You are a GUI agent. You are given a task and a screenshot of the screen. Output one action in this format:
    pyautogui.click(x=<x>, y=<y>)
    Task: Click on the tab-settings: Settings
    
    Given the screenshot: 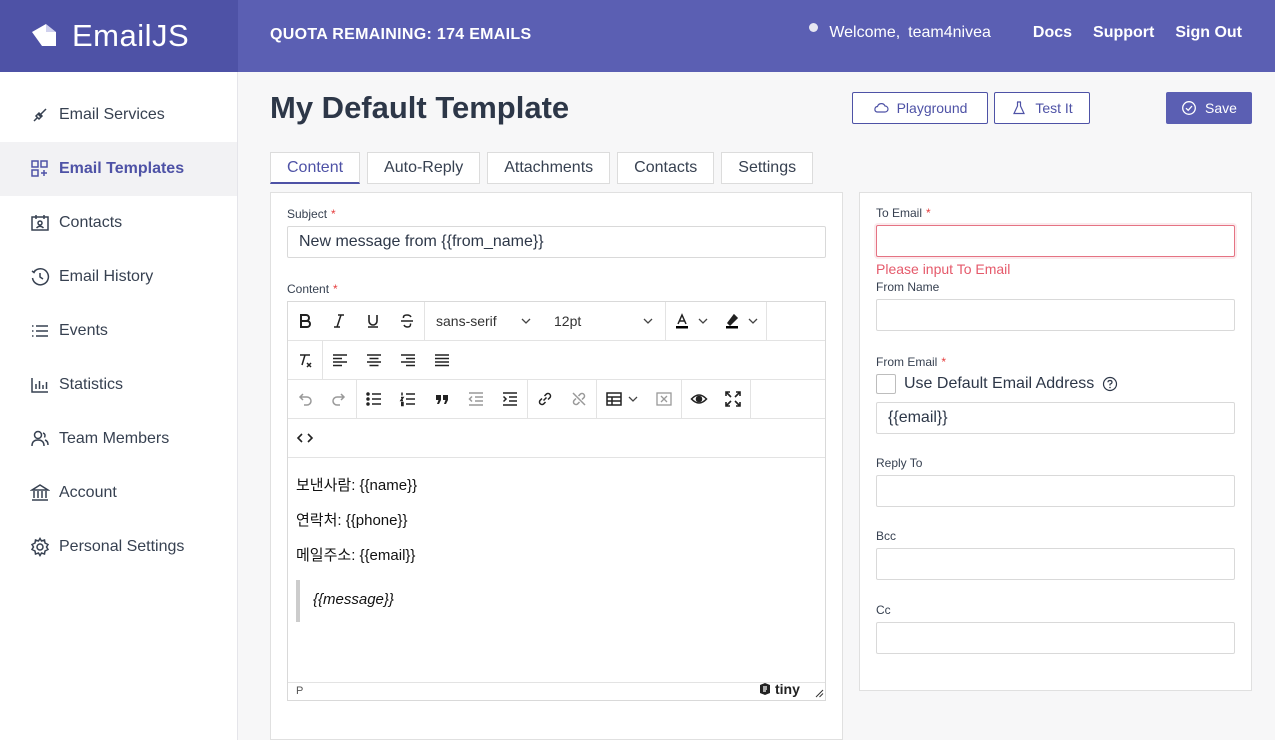 What is the action you would take?
    pyautogui.click(x=767, y=168)
    